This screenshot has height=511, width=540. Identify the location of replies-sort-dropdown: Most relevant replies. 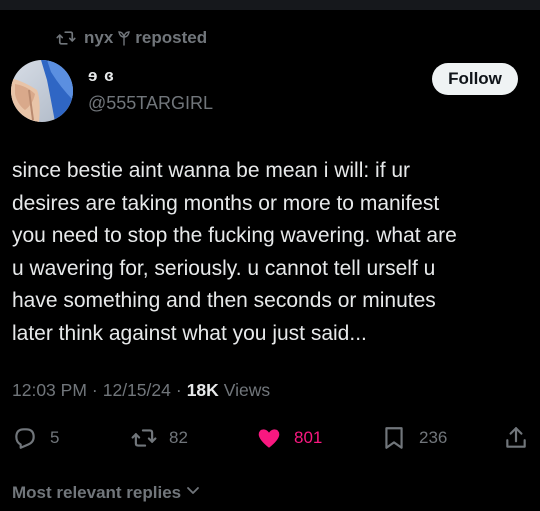
(106, 492).